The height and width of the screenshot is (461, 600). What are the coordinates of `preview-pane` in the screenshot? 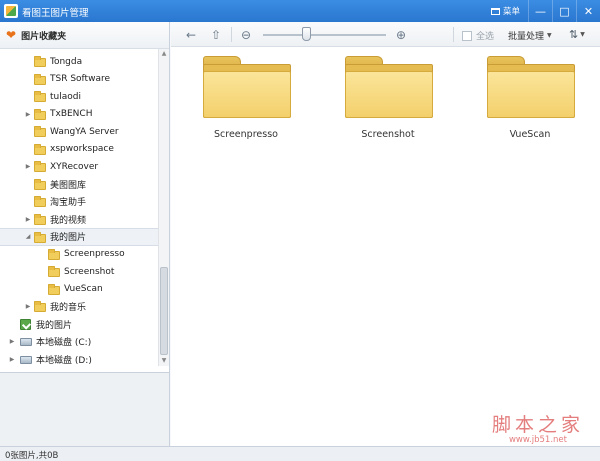 It's located at (84, 409).